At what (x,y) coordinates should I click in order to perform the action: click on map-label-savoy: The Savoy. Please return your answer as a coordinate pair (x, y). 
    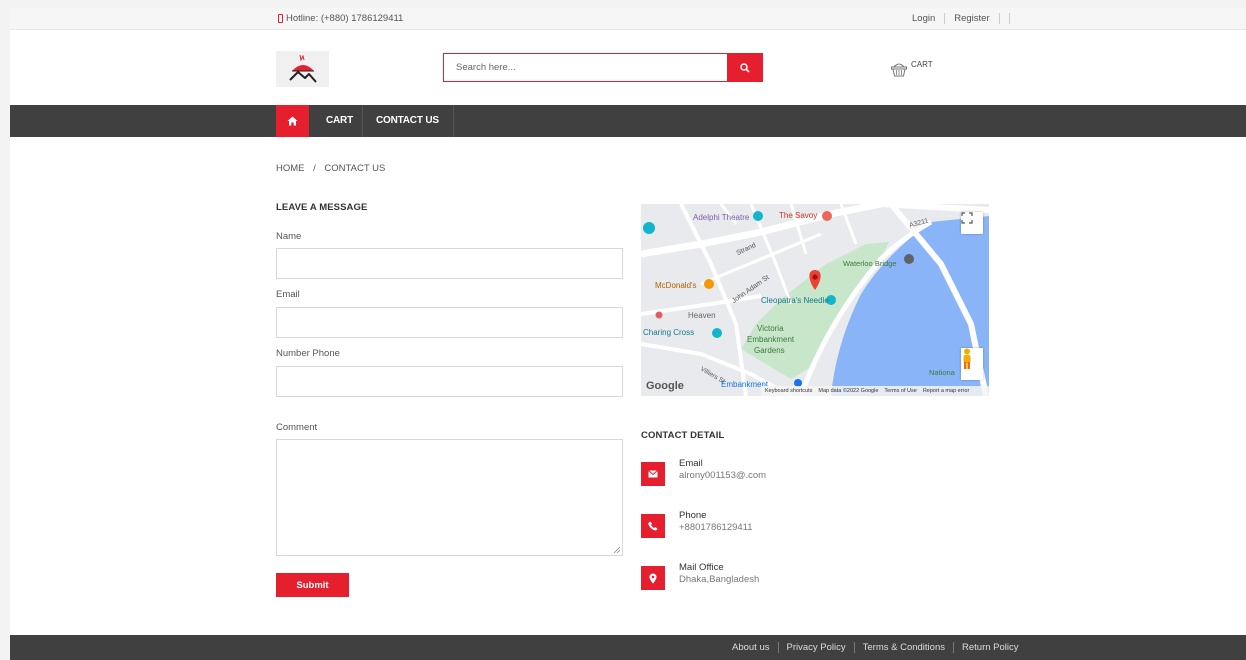
    Looking at the image, I should click on (798, 215).